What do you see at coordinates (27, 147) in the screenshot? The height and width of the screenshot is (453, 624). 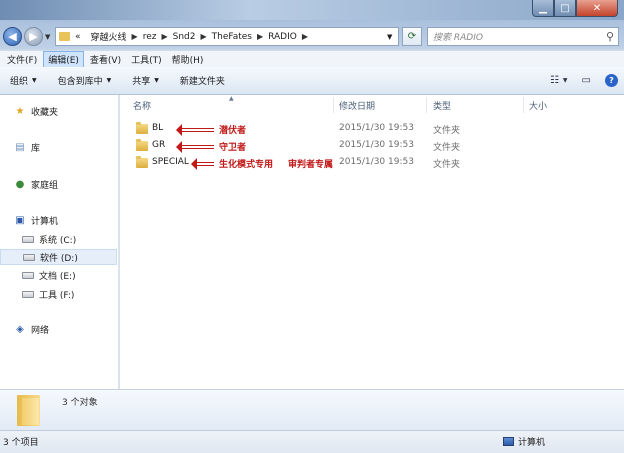 I see `nav-item-libraries: ▤ 库` at bounding box center [27, 147].